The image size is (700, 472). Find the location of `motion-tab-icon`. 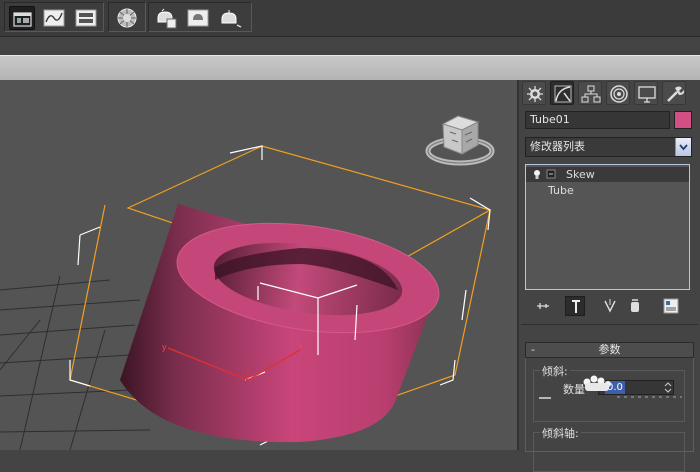

motion-tab-icon is located at coordinates (619, 94).